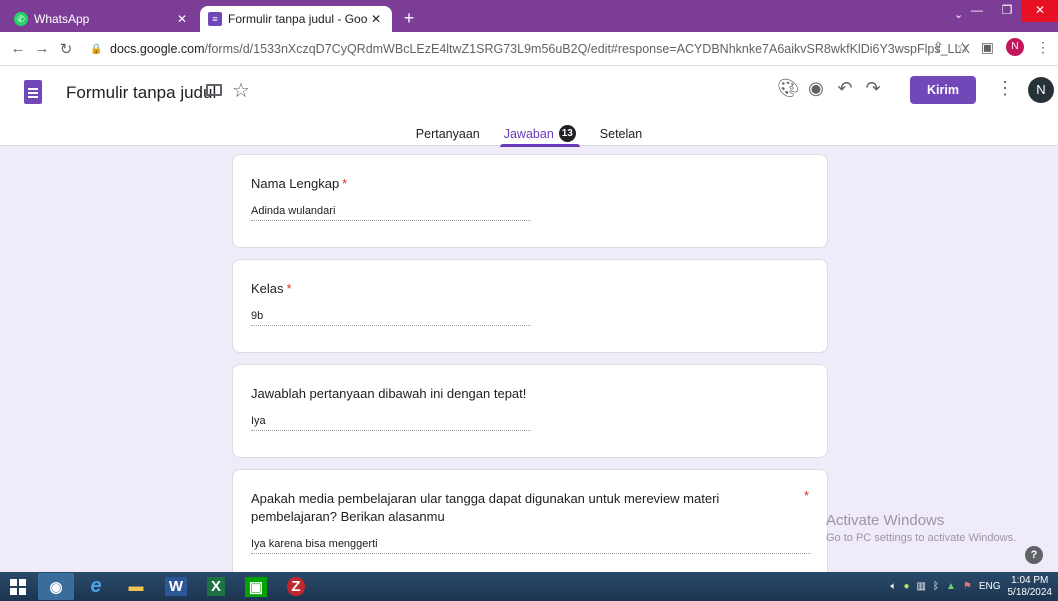 This screenshot has width=1058, height=601. What do you see at coordinates (530, 306) in the screenshot?
I see `response-card: Kelas * 9b` at bounding box center [530, 306].